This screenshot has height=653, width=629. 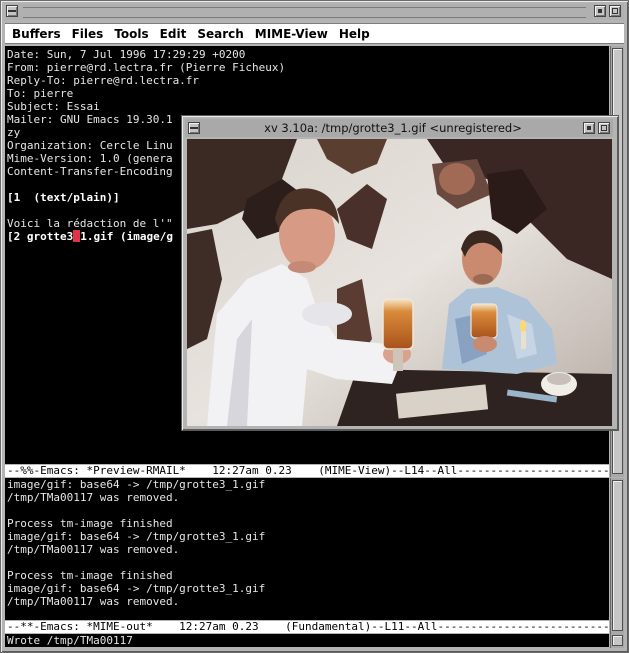 I want to click on menu-help: Help, so click(x=354, y=34).